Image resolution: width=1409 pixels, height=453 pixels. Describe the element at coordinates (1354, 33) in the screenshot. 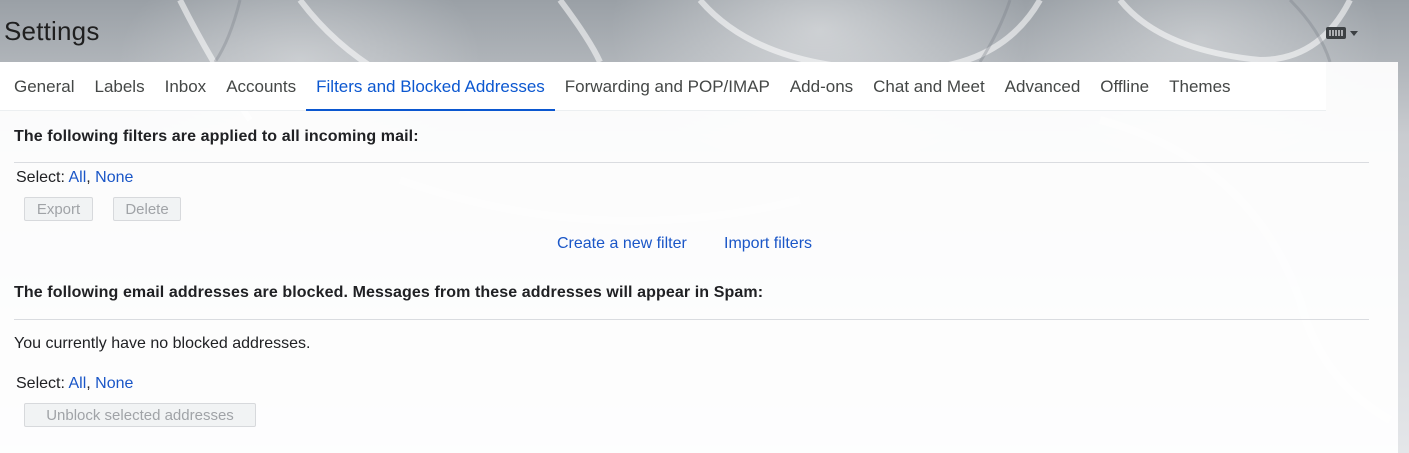

I see `caret-down-icon` at that location.